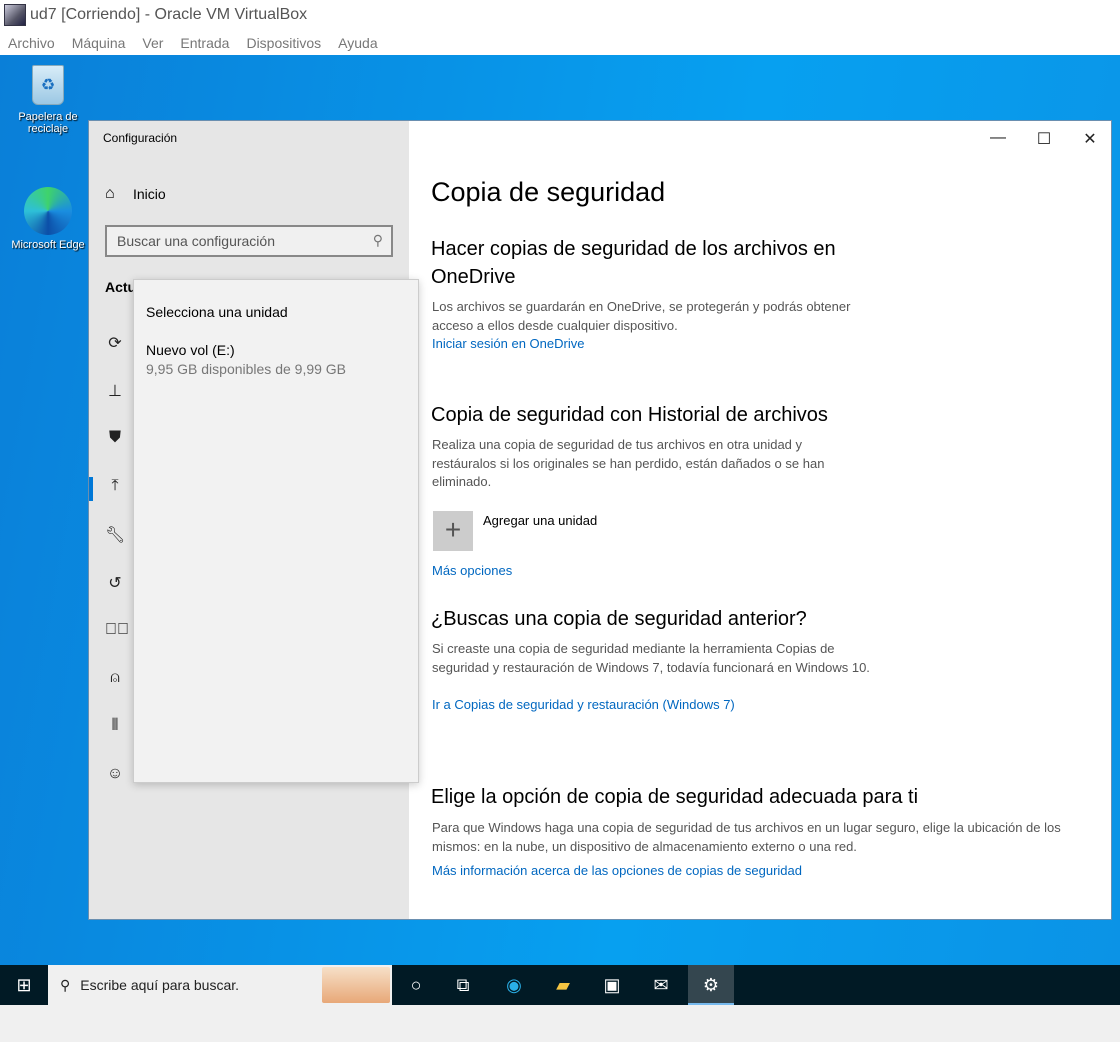  Describe the element at coordinates (357, 43) in the screenshot. I see `menu-ayuda: Ayuda` at that location.